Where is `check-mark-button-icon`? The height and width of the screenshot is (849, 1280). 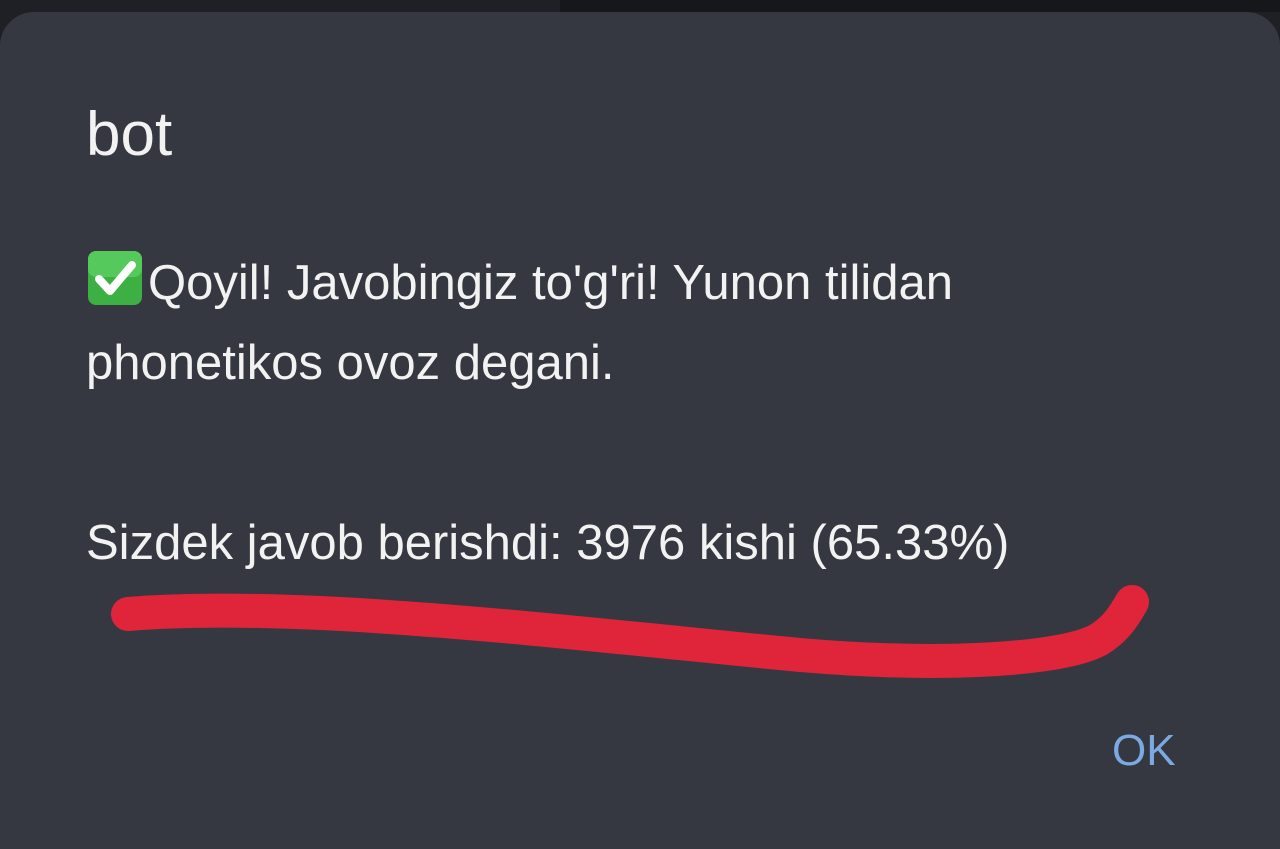 check-mark-button-icon is located at coordinates (115, 278).